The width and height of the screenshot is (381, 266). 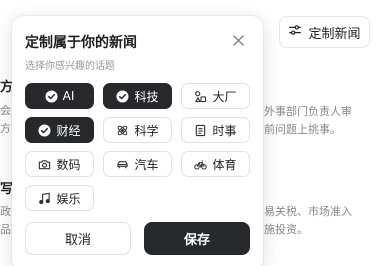 What do you see at coordinates (137, 238) in the screenshot?
I see `popover-actions: 取消 保存` at bounding box center [137, 238].